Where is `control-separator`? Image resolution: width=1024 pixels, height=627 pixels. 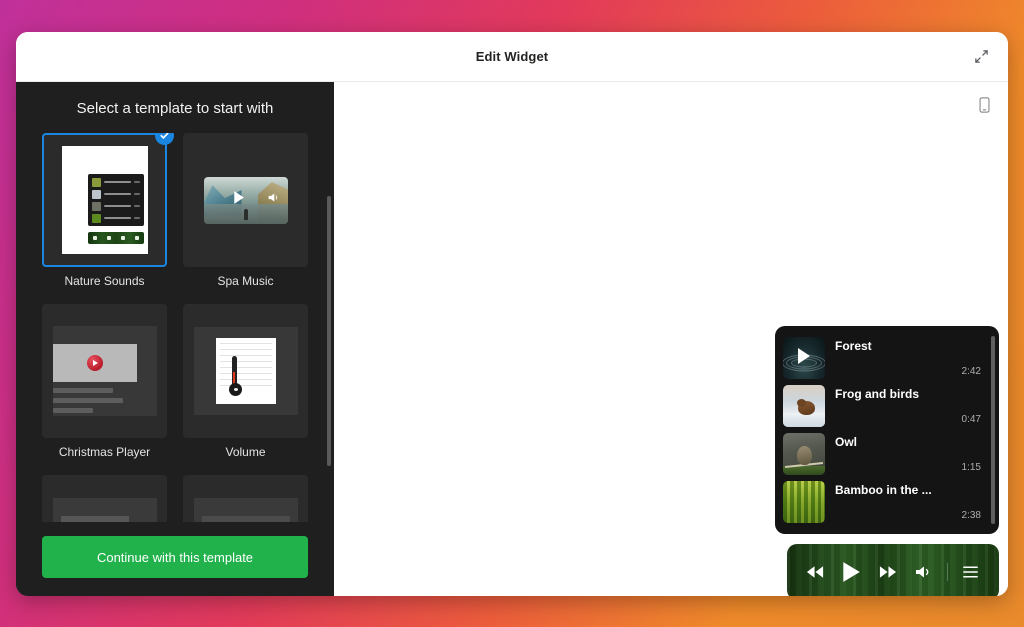 control-separator is located at coordinates (947, 572).